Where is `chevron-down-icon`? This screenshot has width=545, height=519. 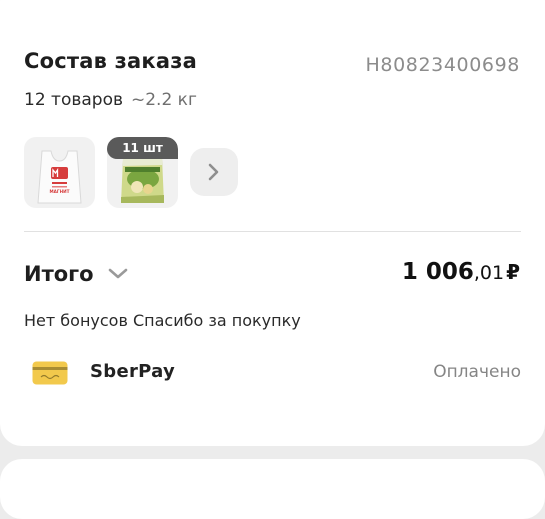 chevron-down-icon is located at coordinates (118, 274).